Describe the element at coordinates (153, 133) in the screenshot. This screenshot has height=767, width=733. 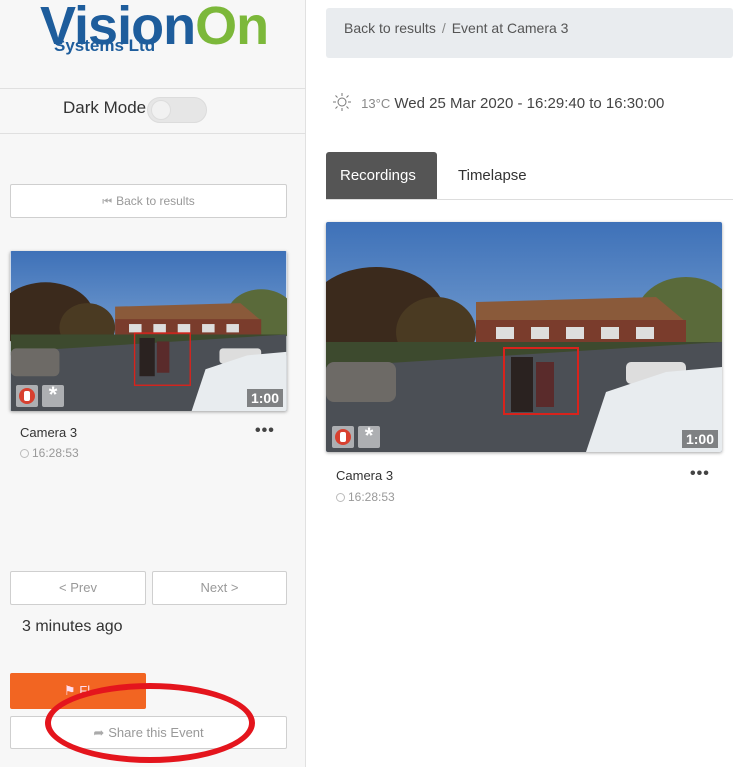
I see `divider` at that location.